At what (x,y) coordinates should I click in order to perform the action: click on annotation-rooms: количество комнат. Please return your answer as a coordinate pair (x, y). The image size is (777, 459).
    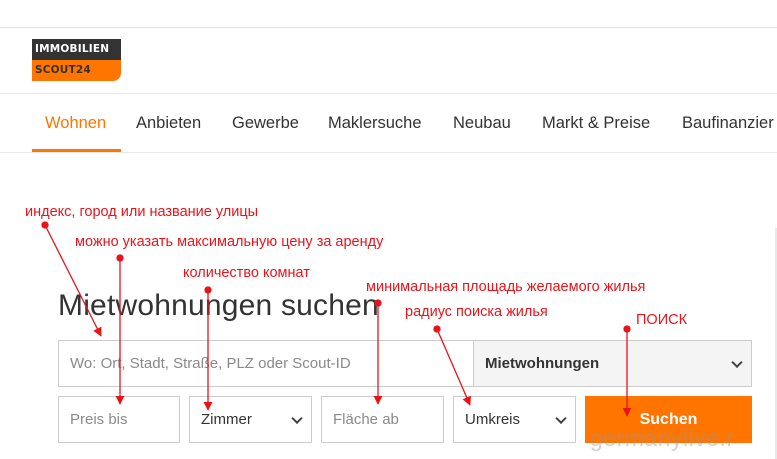
    Looking at the image, I should click on (246, 273).